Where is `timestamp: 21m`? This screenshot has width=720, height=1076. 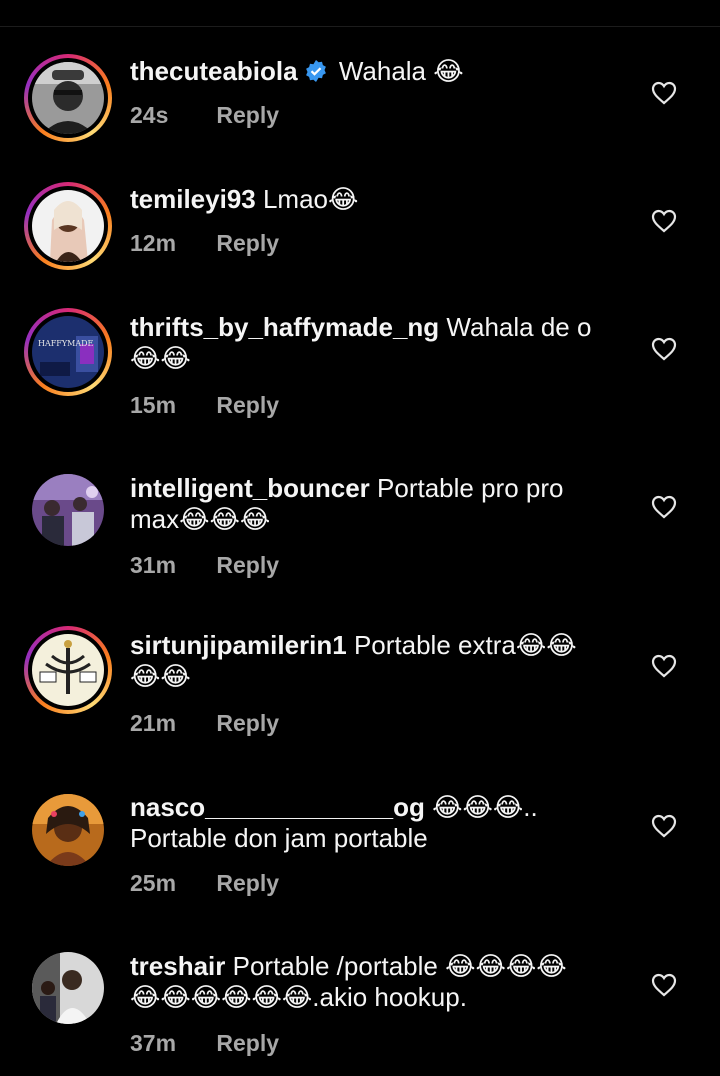 timestamp: 21m is located at coordinates (153, 723).